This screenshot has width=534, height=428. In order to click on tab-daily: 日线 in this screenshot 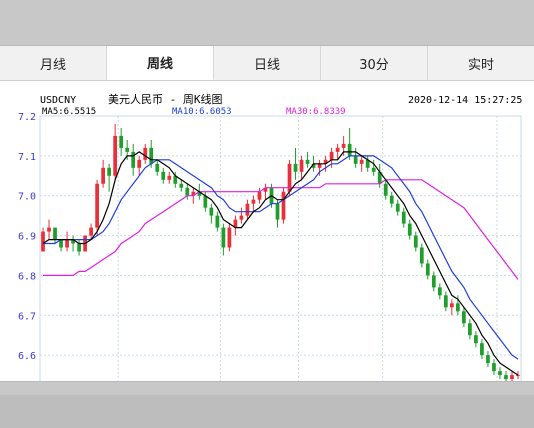, I will do `click(267, 63)`.